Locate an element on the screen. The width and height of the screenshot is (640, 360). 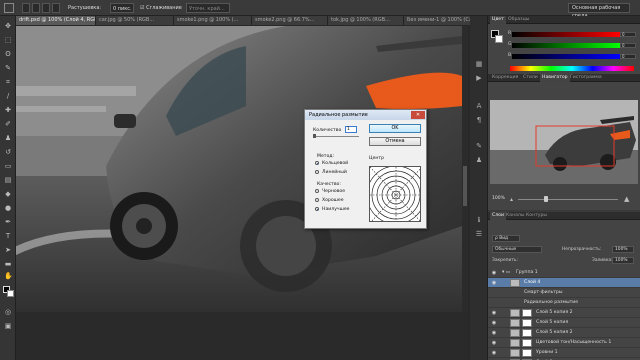
tab-adjustments: Коррекция is located at coordinates (505, 78).